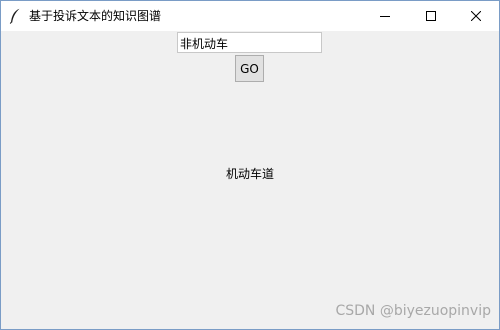 The width and height of the screenshot is (500, 330). I want to click on maximize-icon, so click(431, 16).